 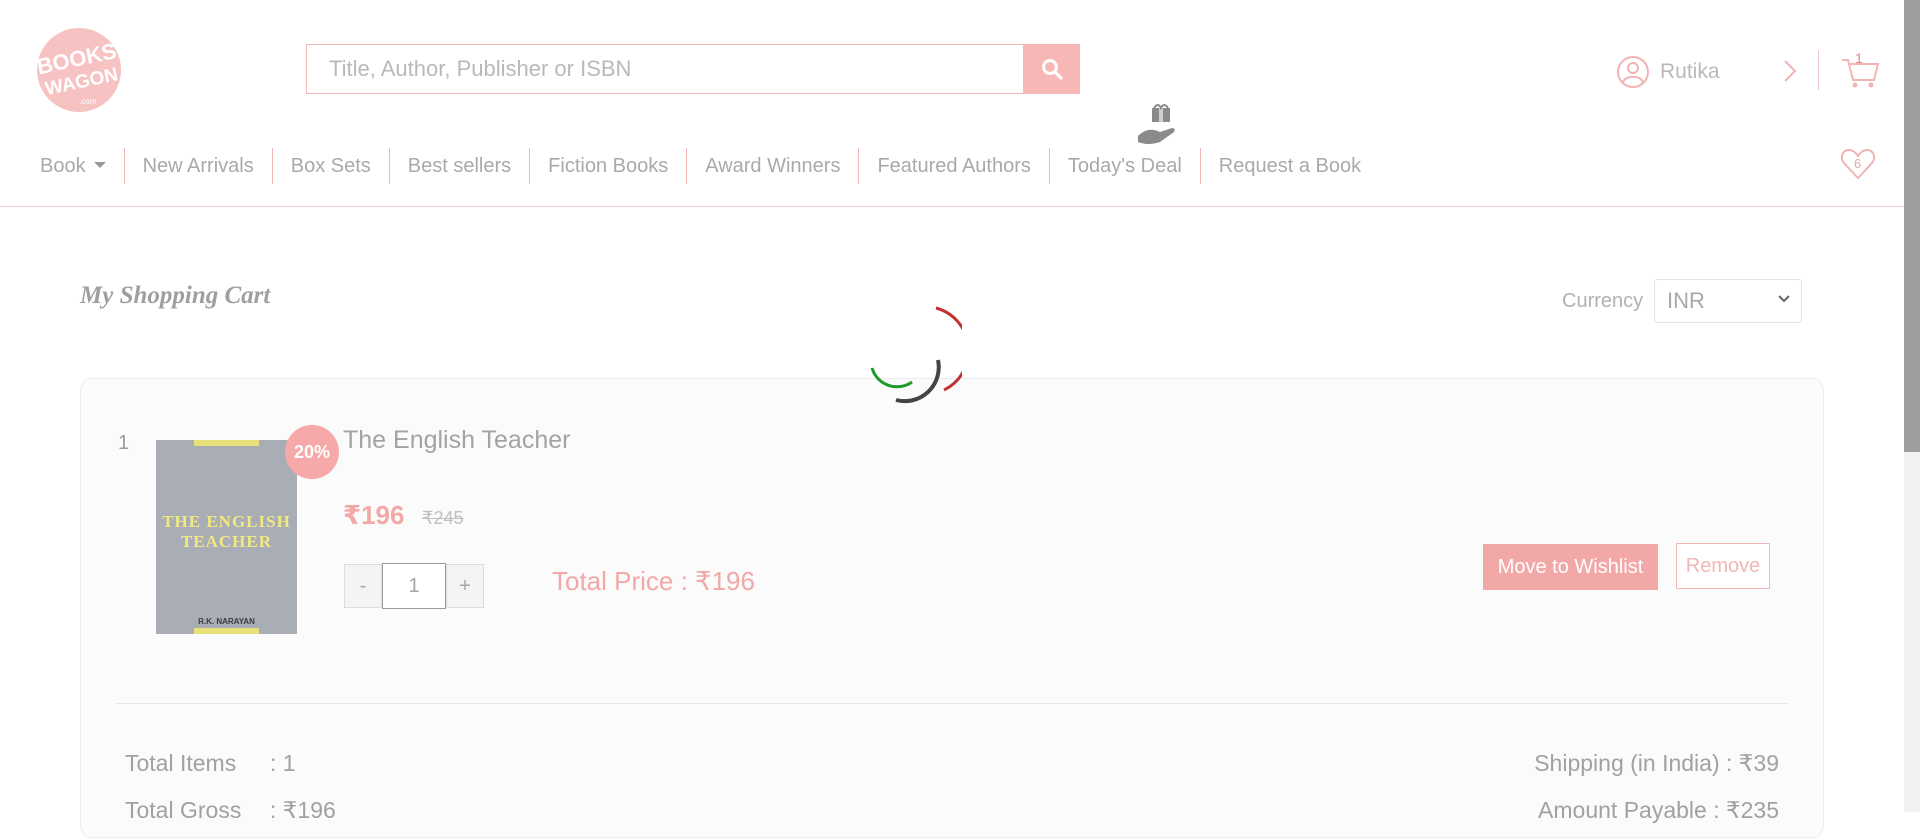 What do you see at coordinates (226, 531) in the screenshot?
I see `cover-title: THE ENGLISH TEACHER` at bounding box center [226, 531].